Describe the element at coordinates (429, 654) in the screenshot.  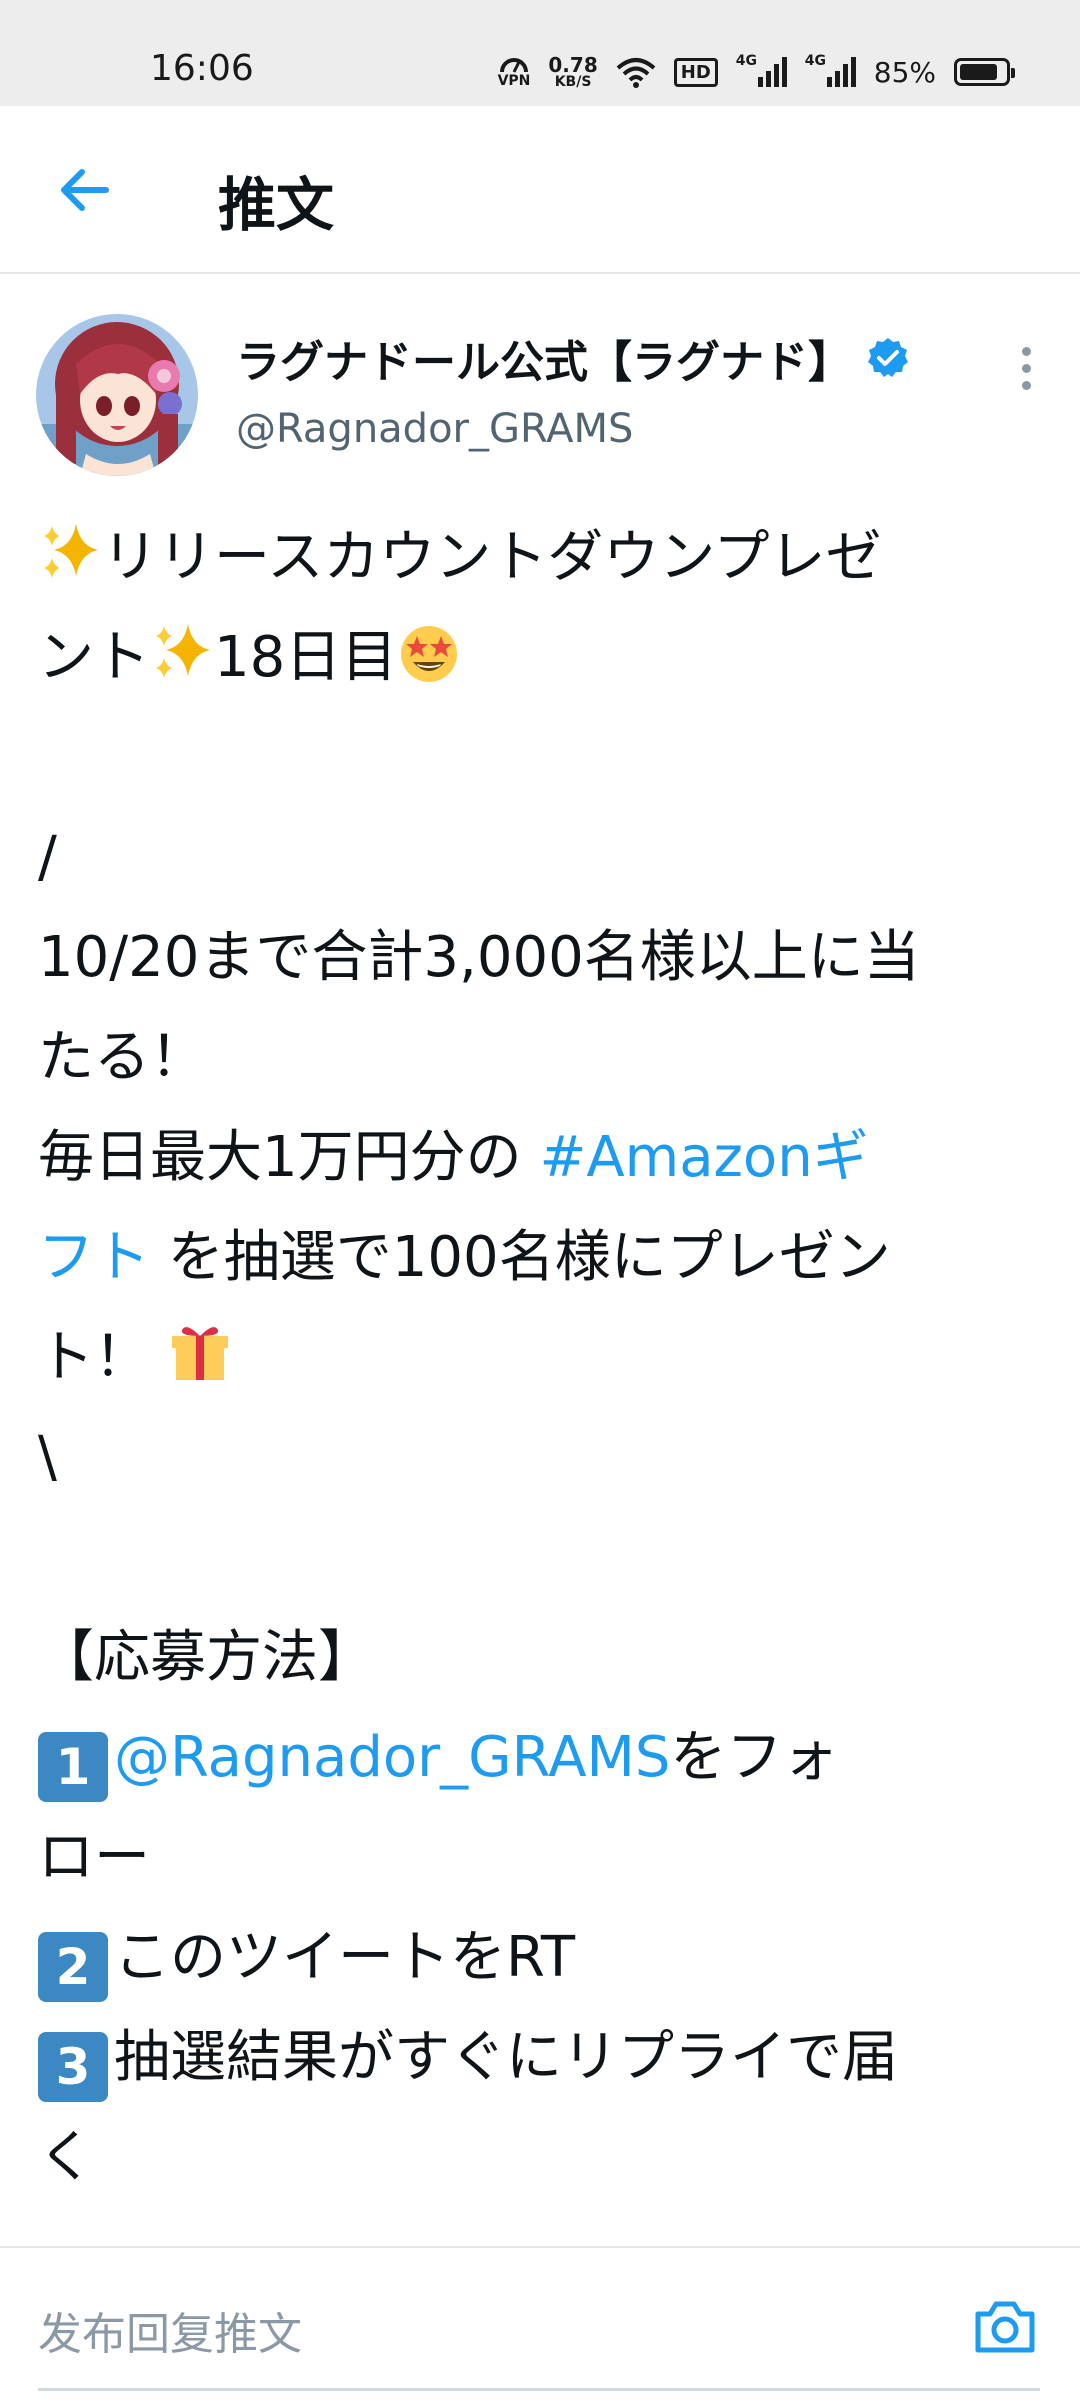
I see `star-struck-emoji-icon` at that location.